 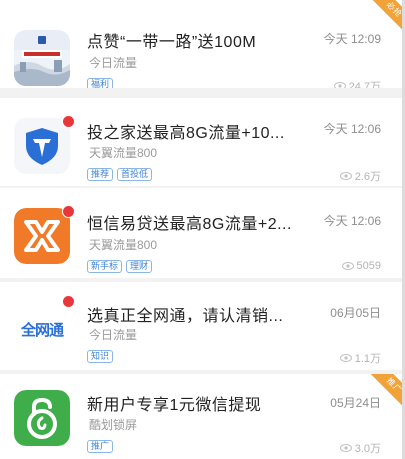 What do you see at coordinates (355, 313) in the screenshot?
I see `item-time: 06月05日` at bounding box center [355, 313].